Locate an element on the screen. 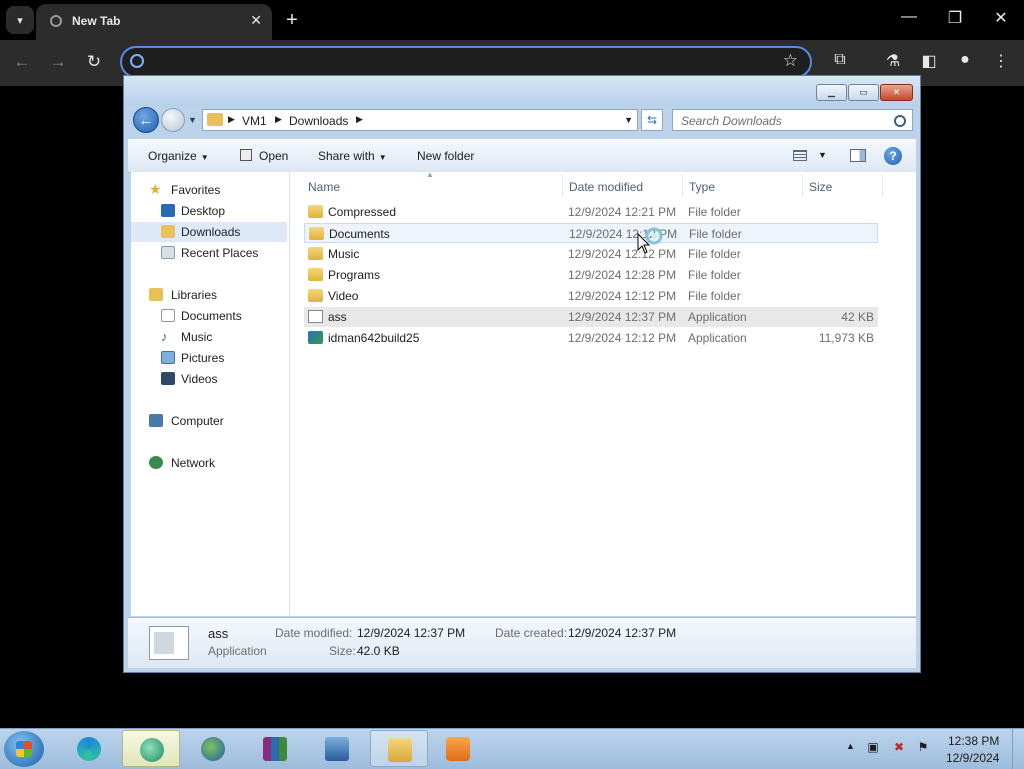 This screenshot has width=1024, height=769. file-row: Programs 12/9/2024 12:28 PM File folder is located at coordinates (591, 275).